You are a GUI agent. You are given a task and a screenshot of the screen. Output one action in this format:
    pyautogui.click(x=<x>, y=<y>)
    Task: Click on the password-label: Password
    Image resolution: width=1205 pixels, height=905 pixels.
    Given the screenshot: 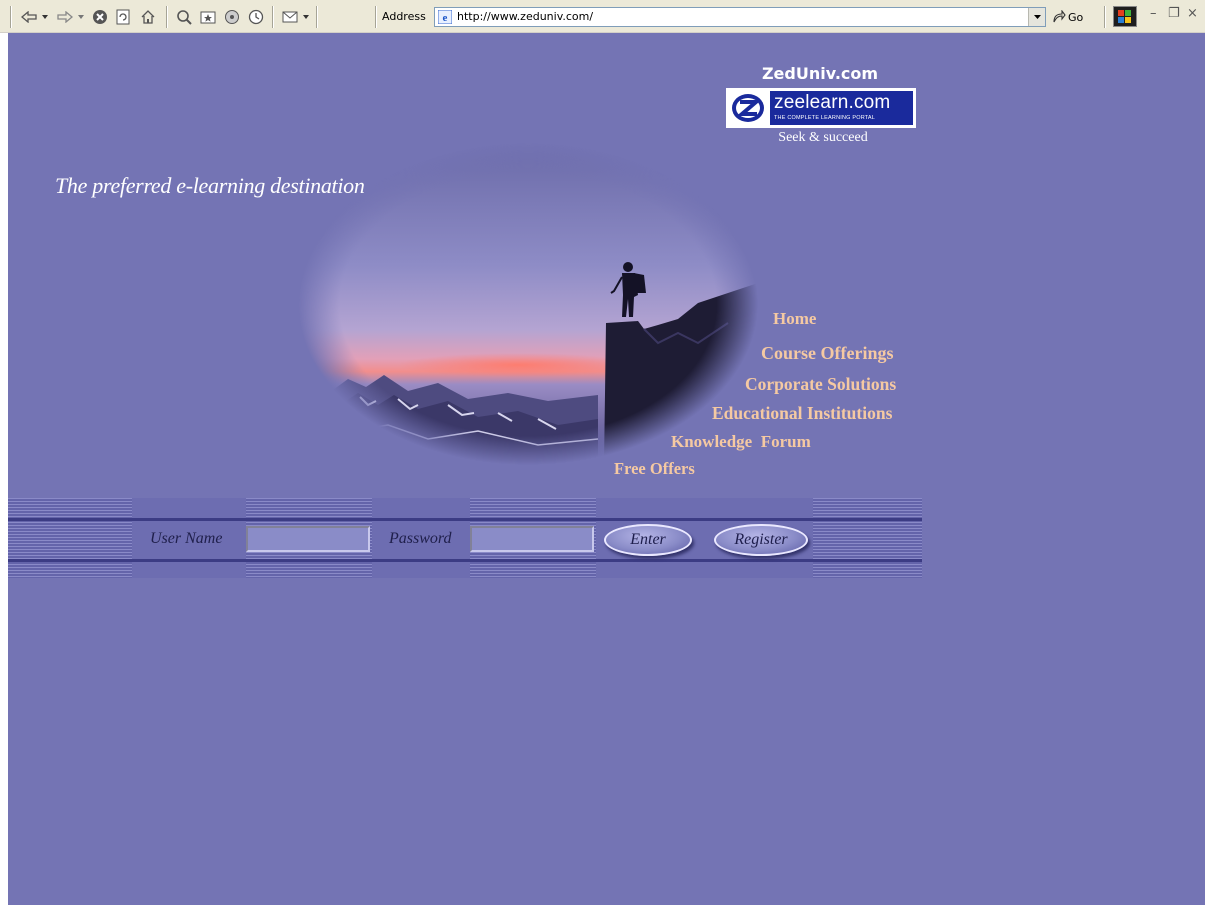 What is the action you would take?
    pyautogui.click(x=420, y=538)
    